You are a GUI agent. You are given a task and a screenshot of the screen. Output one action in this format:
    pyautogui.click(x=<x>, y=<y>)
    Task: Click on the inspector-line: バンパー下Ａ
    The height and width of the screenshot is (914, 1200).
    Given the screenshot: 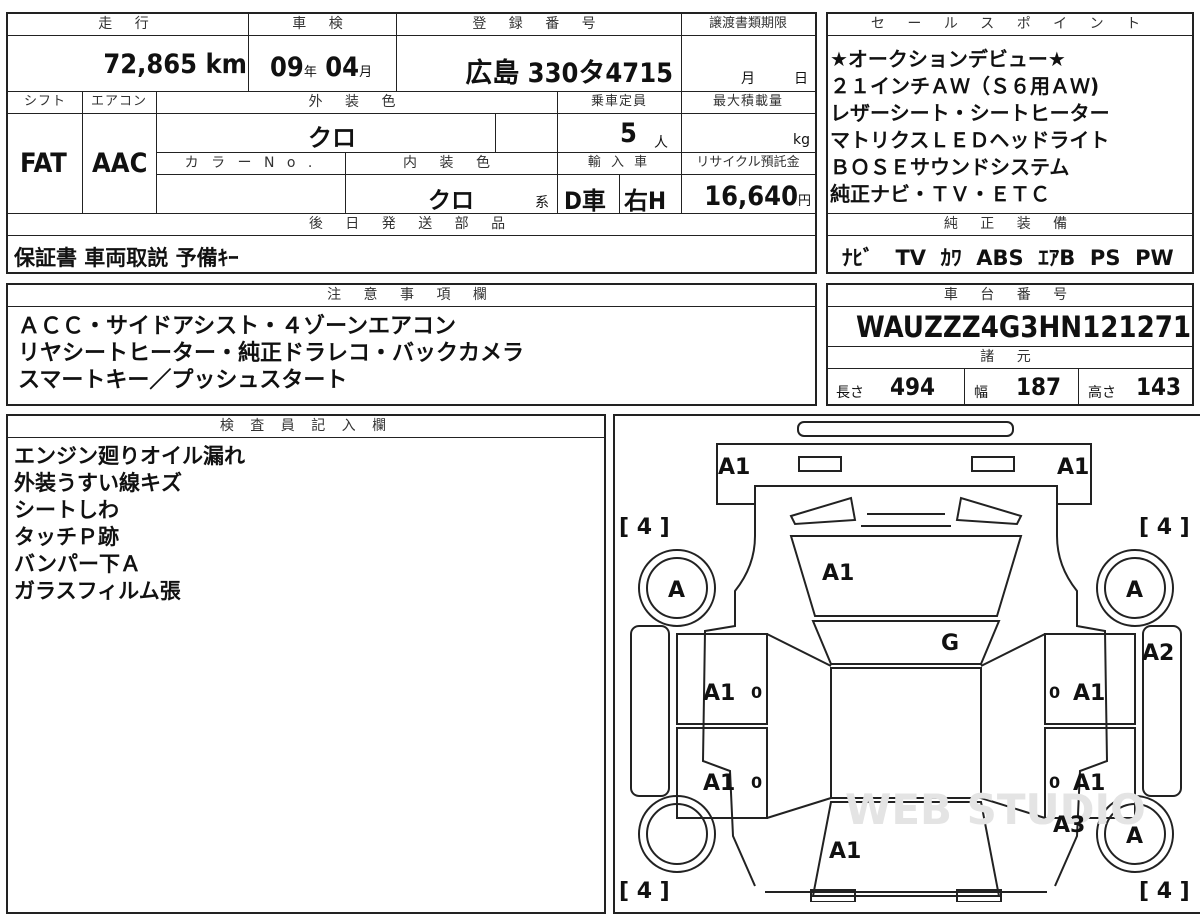 What is the action you would take?
    pyautogui.click(x=78, y=564)
    